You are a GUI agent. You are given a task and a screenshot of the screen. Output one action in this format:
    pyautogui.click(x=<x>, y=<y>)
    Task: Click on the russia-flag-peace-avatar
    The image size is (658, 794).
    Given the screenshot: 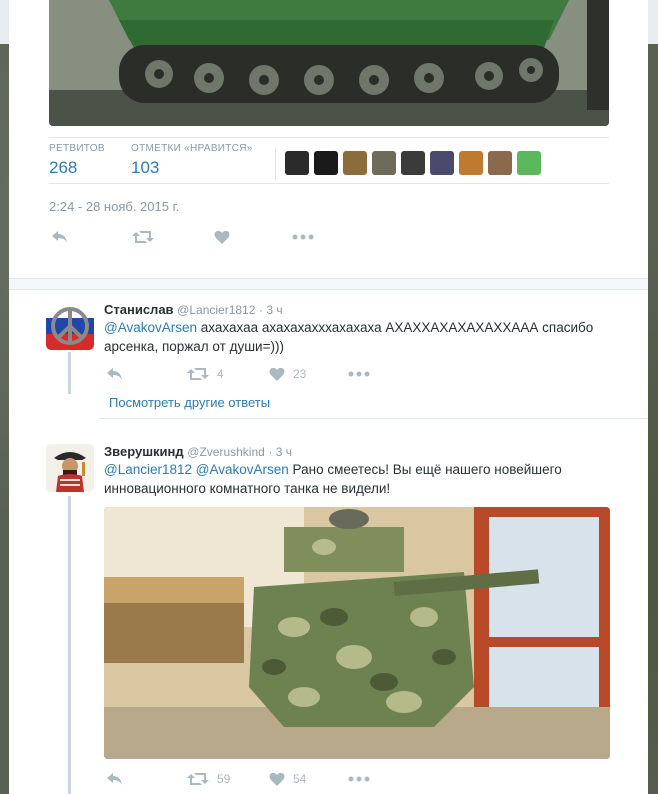 What is the action you would take?
    pyautogui.click(x=70, y=326)
    